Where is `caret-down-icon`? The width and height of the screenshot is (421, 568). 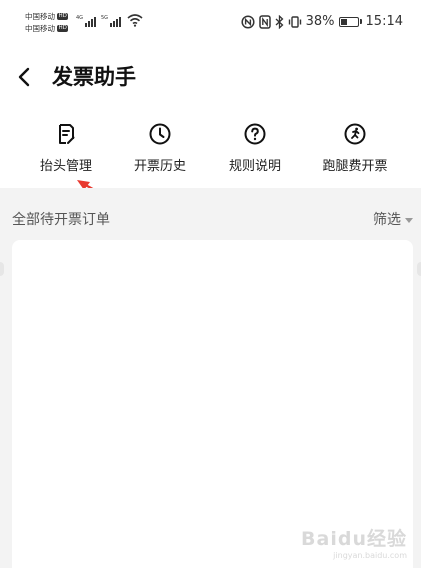
caret-down-icon is located at coordinates (409, 220).